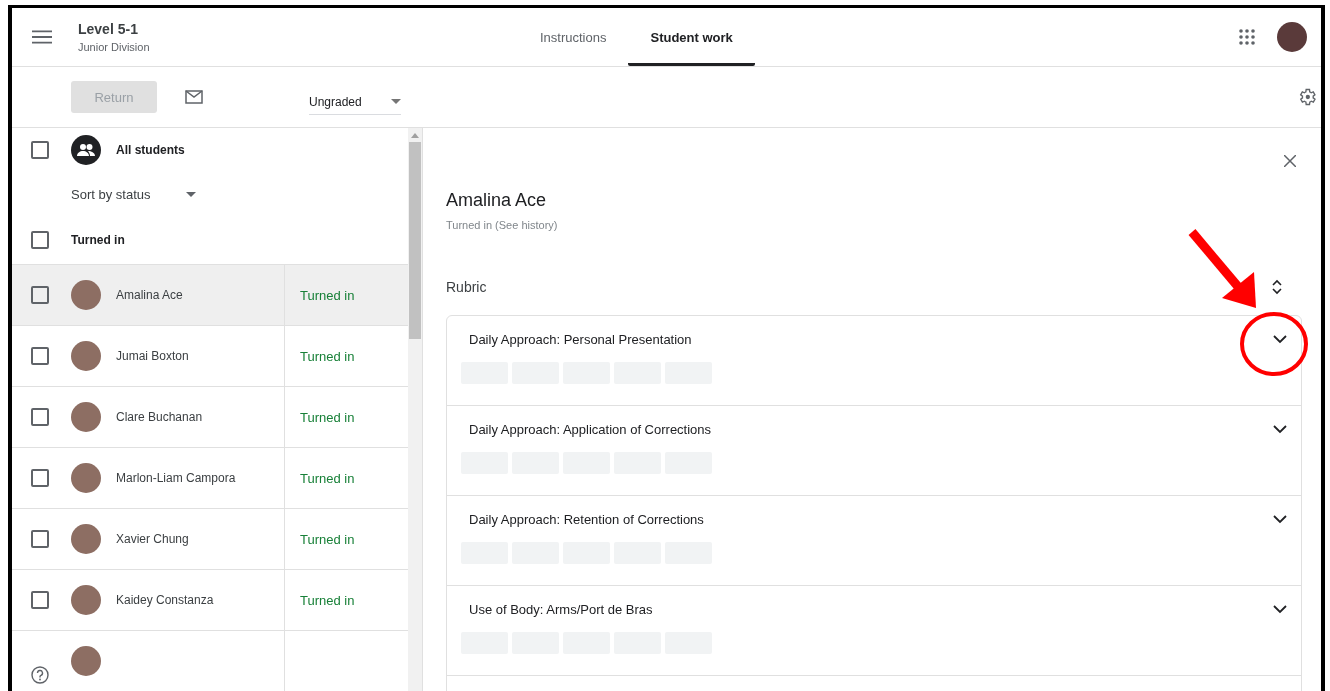 This screenshot has width=1330, height=691. Describe the element at coordinates (415, 409) in the screenshot. I see `scrollbar` at that location.